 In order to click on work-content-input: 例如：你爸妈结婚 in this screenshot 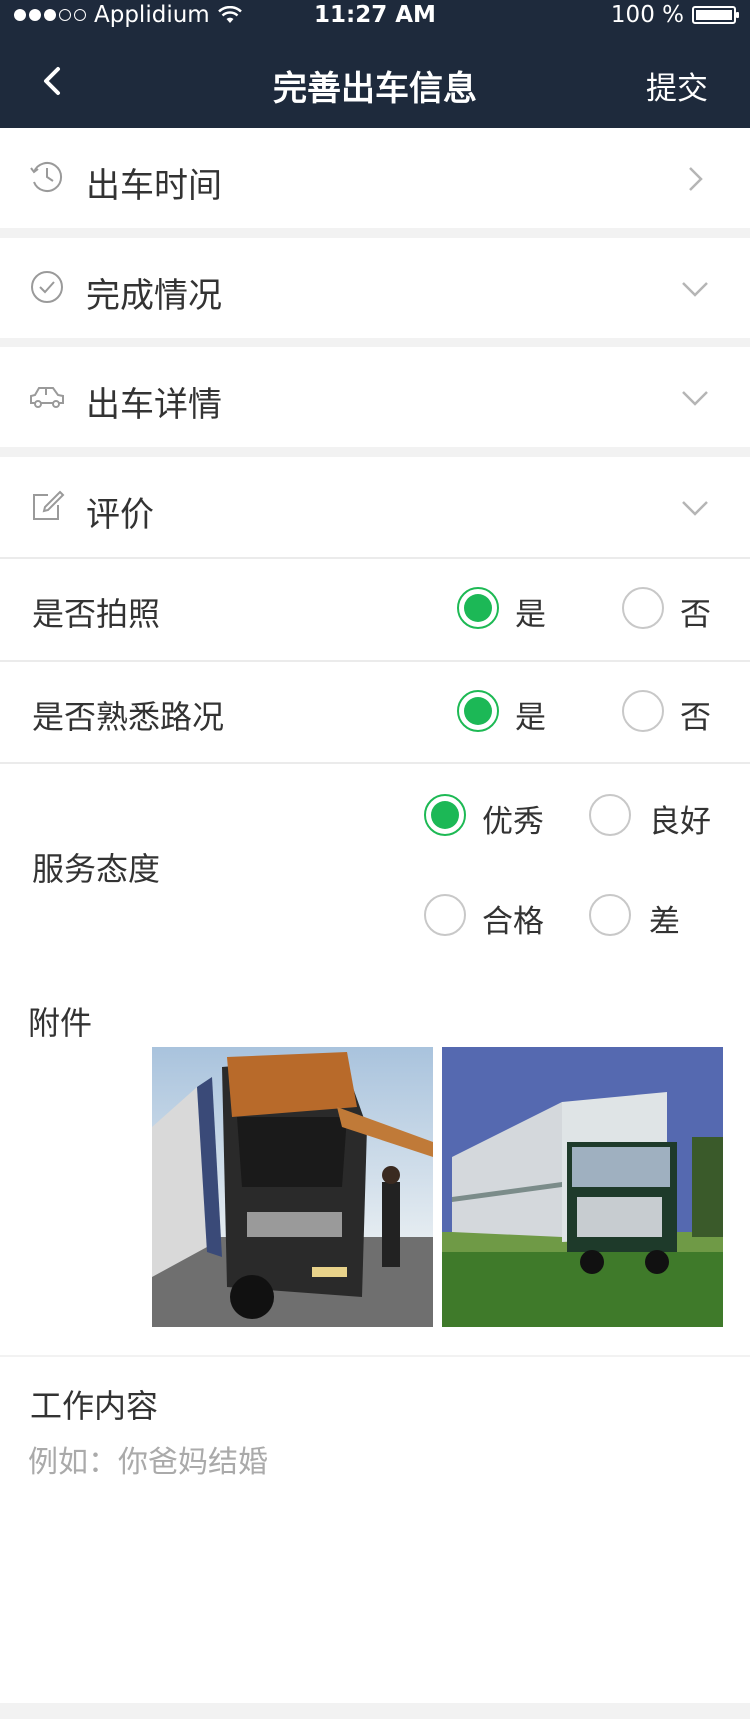, I will do `click(148, 1459)`.